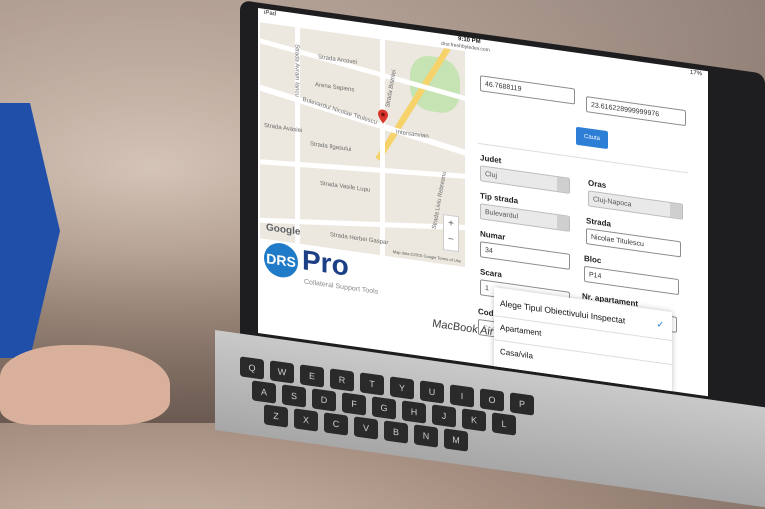 The image size is (765, 509). What do you see at coordinates (502, 214) in the screenshot?
I see `tip-strada-value: Bulevardul` at bounding box center [502, 214].